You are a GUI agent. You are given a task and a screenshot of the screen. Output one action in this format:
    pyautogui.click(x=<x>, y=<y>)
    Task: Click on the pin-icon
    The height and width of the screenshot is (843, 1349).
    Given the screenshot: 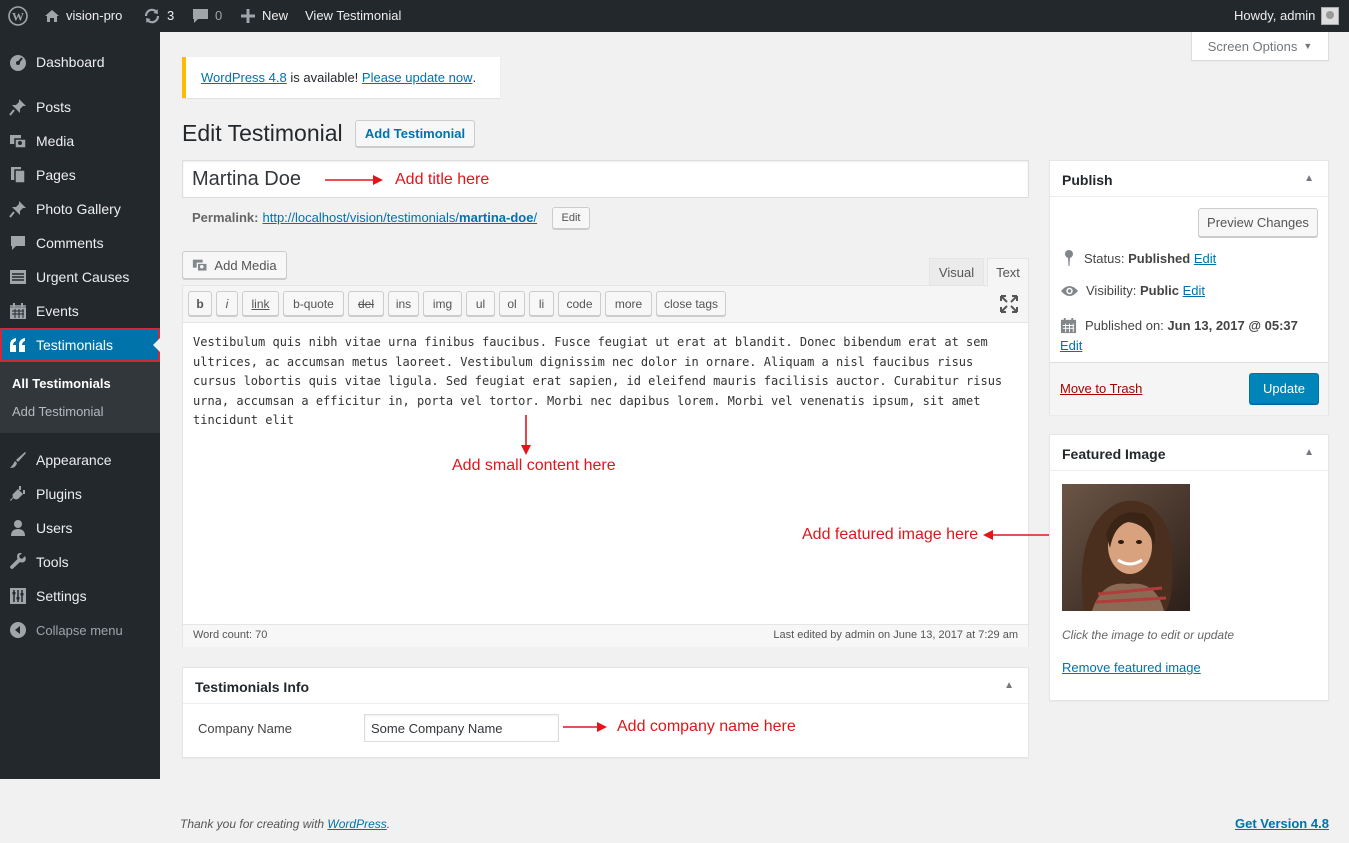 What is the action you would take?
    pyautogui.click(x=18, y=209)
    